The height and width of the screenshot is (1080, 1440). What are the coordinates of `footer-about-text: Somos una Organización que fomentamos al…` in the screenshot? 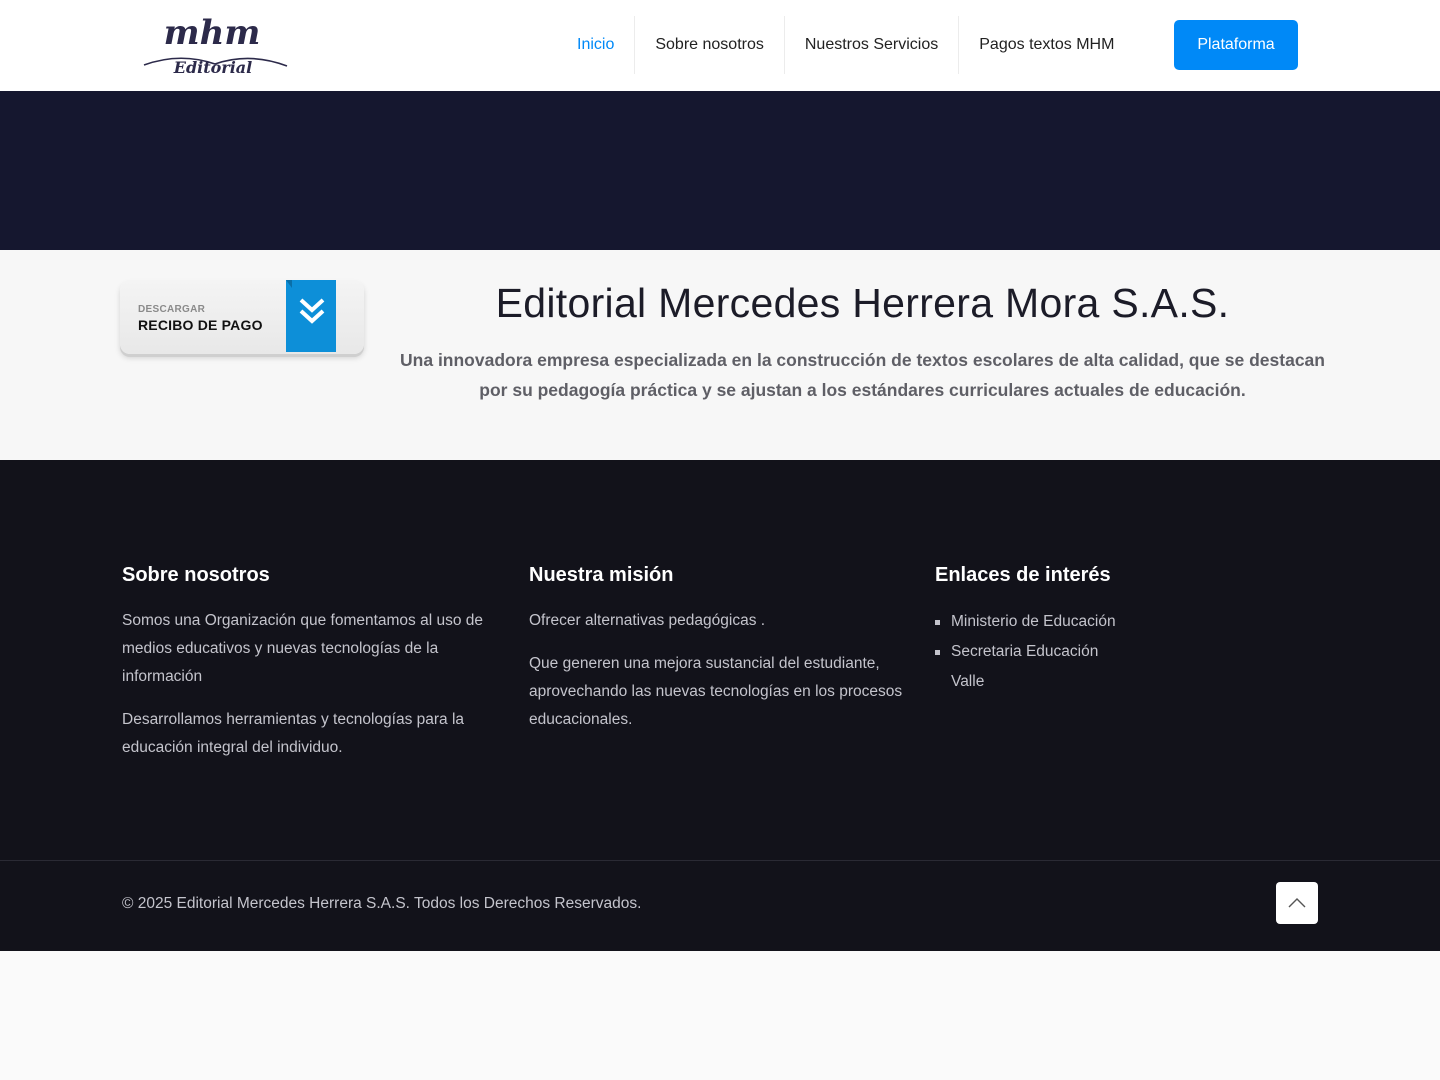 It's located at (303, 648).